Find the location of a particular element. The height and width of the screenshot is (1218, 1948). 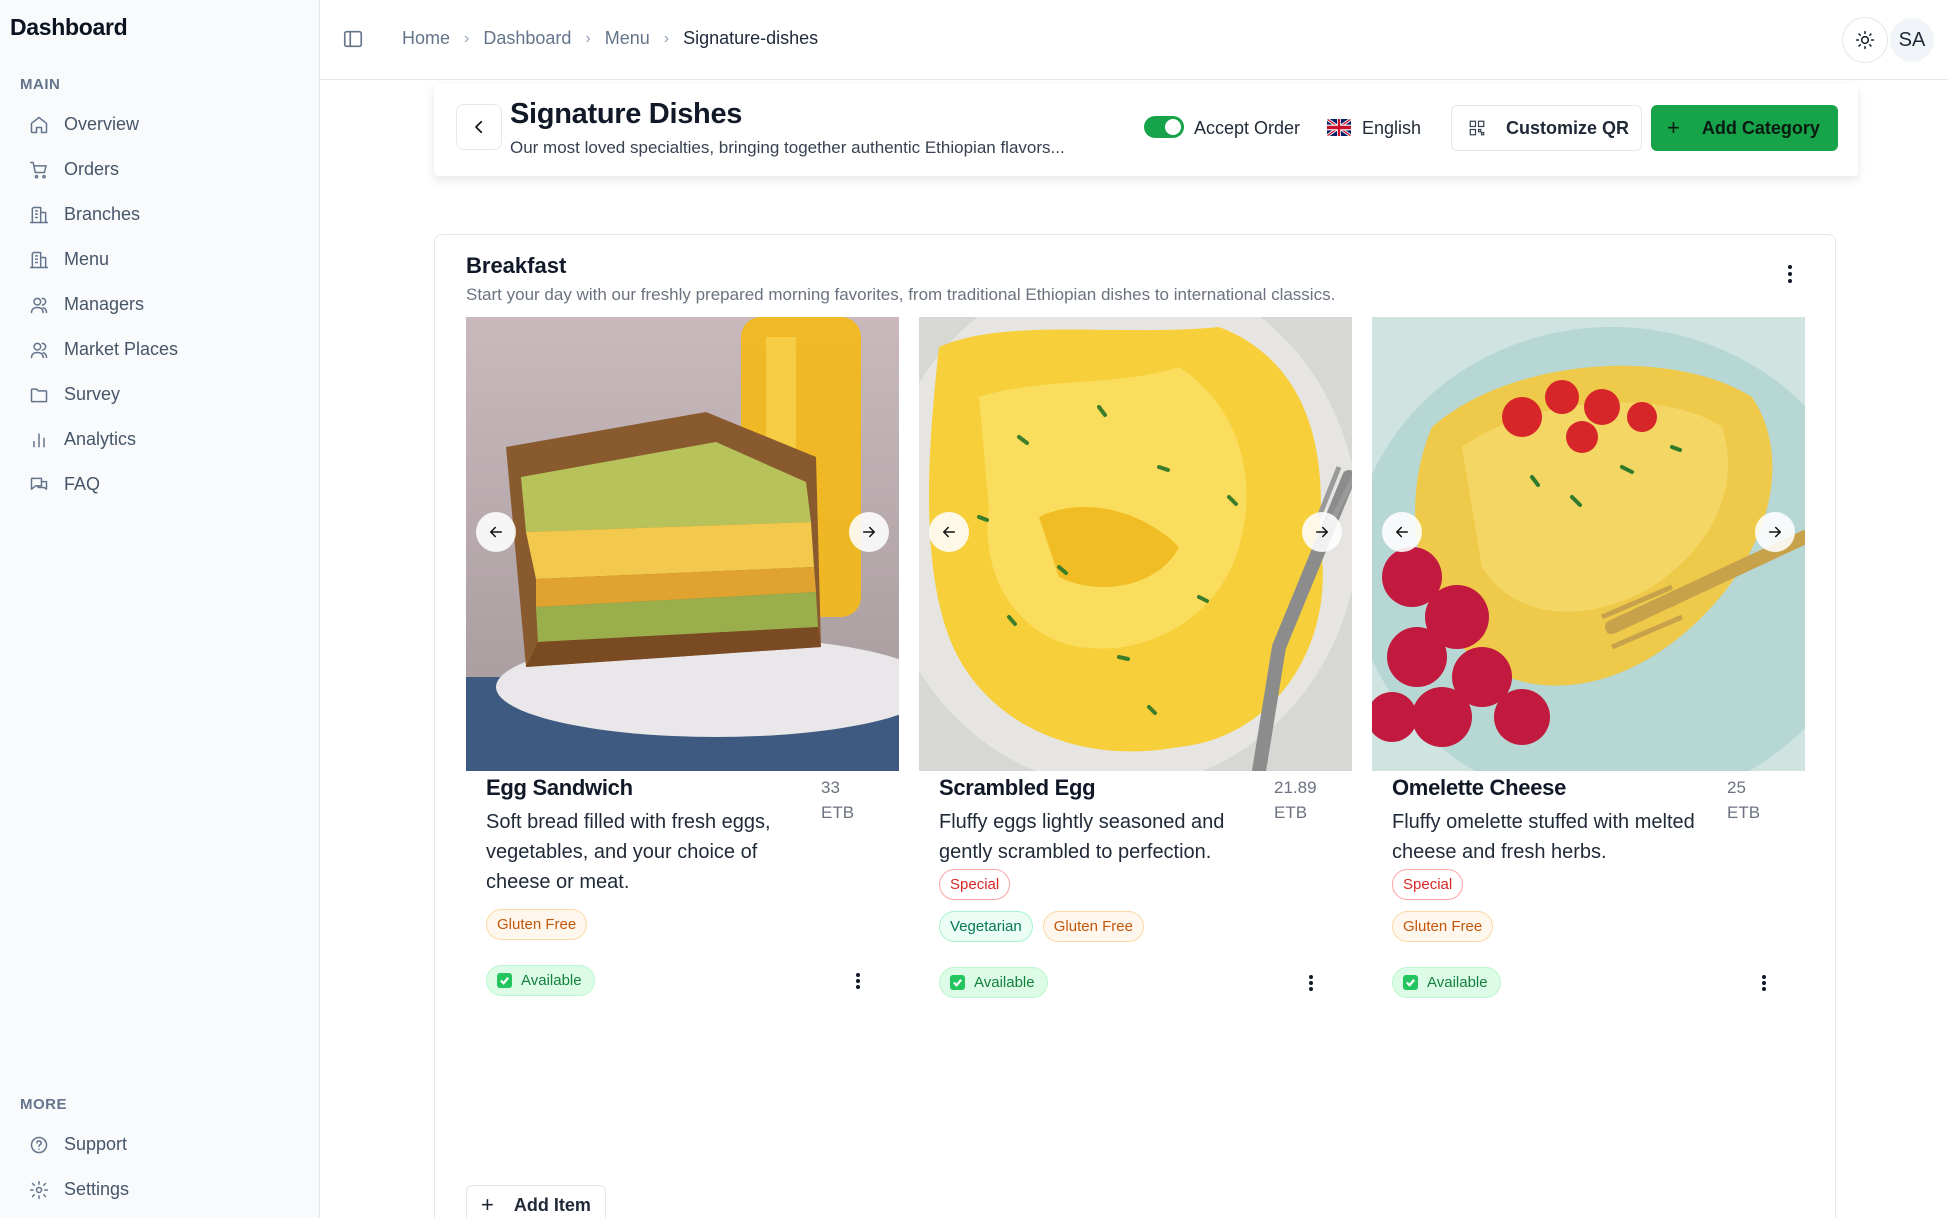

item-price: 21.89 ETB is located at coordinates (1295, 800).